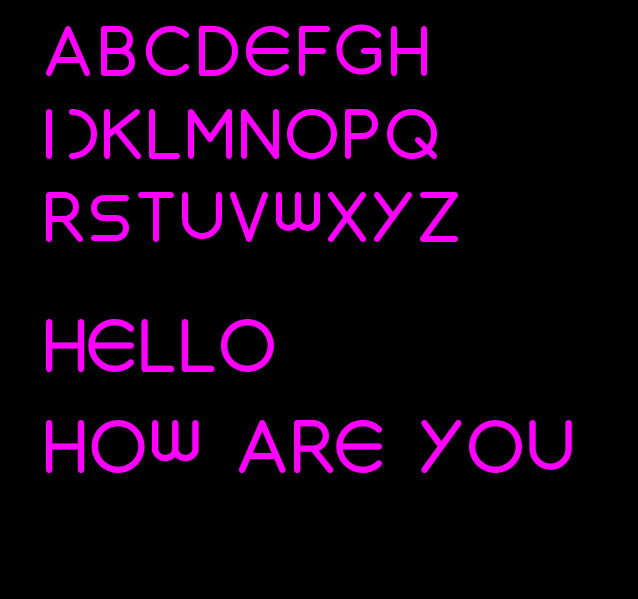 The image size is (638, 599). What do you see at coordinates (439, 217) in the screenshot?
I see `glyph-z` at bounding box center [439, 217].